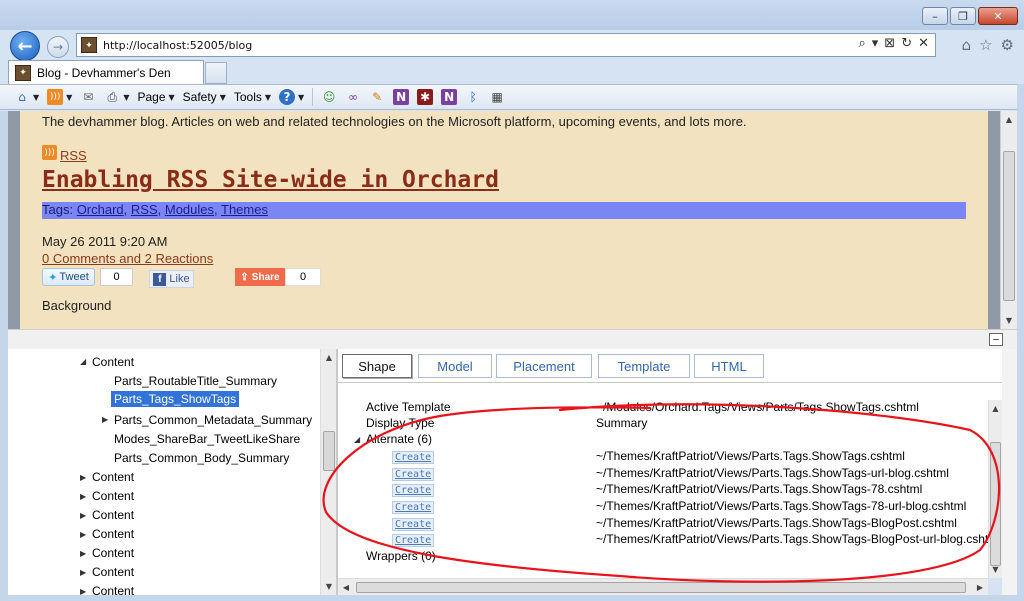 The width and height of the screenshot is (1024, 601). I want to click on facebook-like-button: f Like, so click(171, 279).